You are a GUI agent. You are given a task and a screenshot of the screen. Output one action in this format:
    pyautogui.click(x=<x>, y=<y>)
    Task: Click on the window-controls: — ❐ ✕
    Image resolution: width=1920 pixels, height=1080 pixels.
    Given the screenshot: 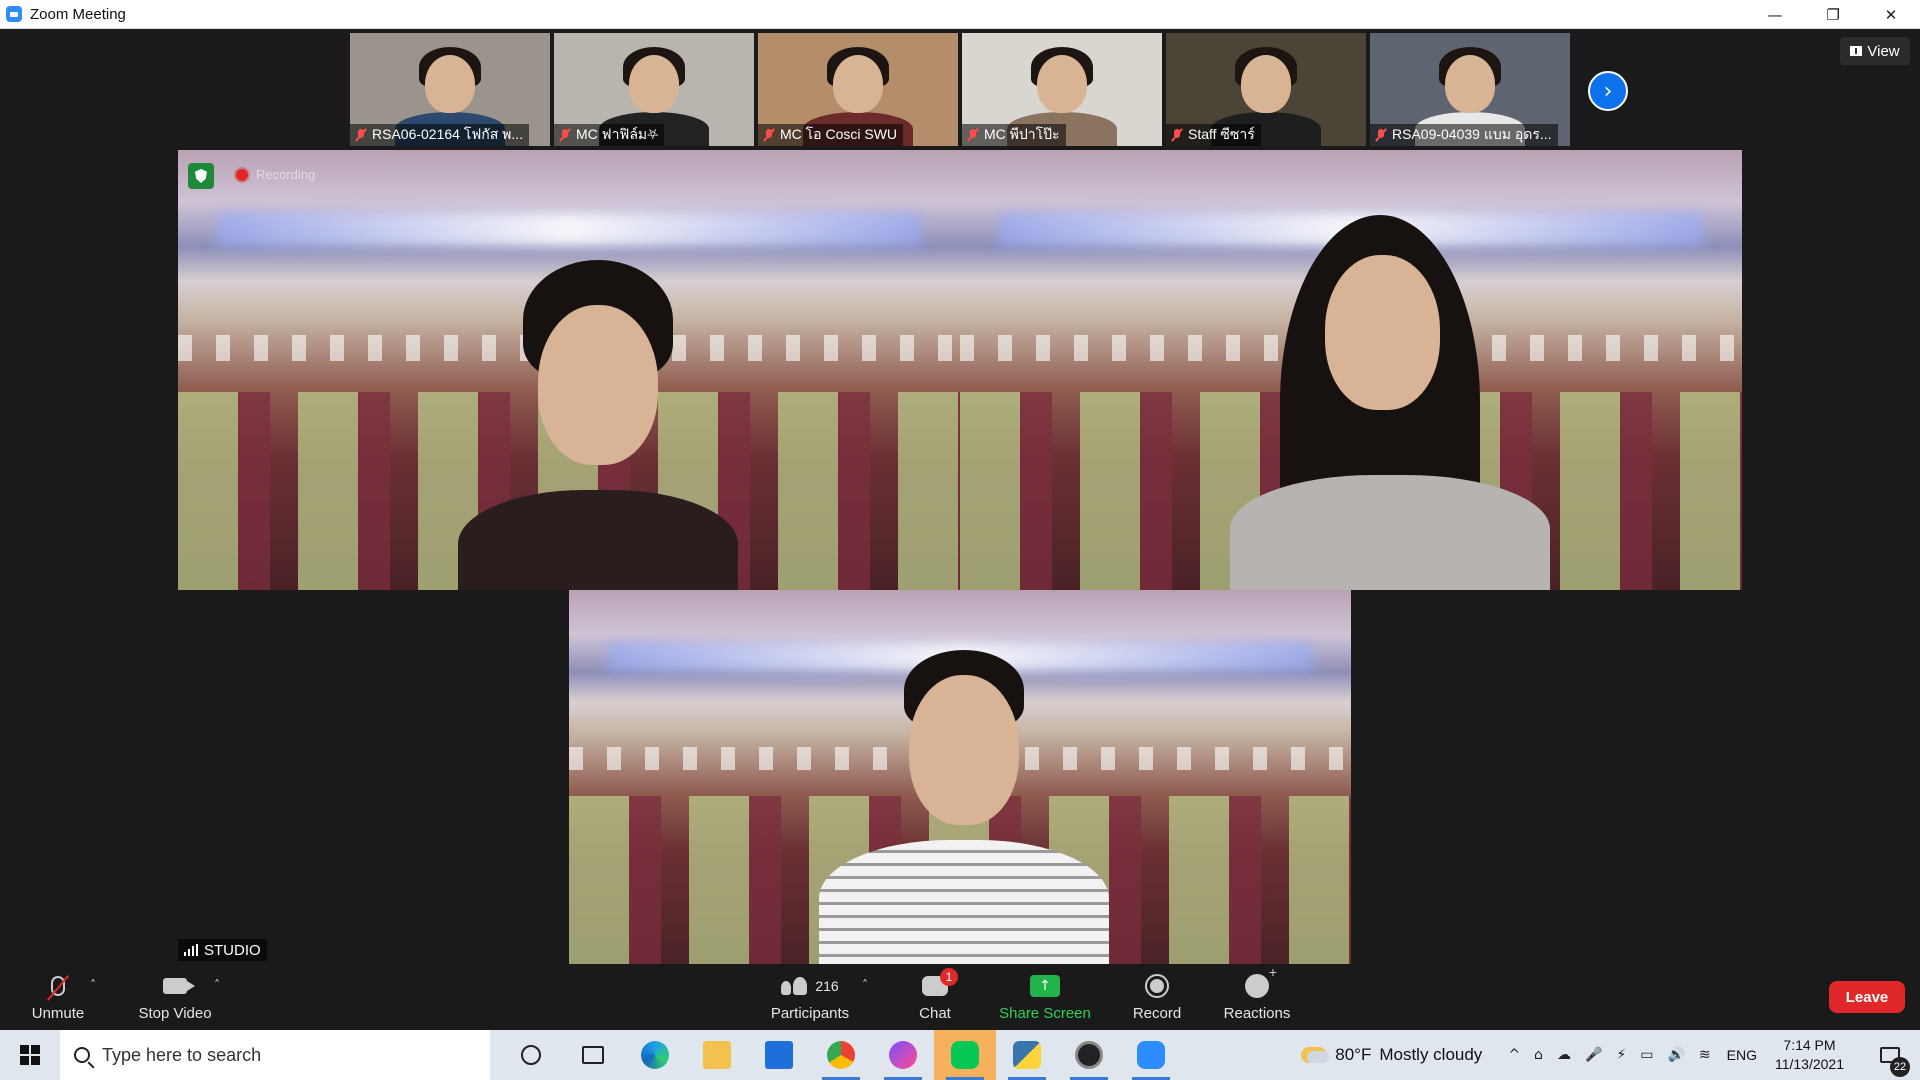 What is the action you would take?
    pyautogui.click(x=1833, y=14)
    